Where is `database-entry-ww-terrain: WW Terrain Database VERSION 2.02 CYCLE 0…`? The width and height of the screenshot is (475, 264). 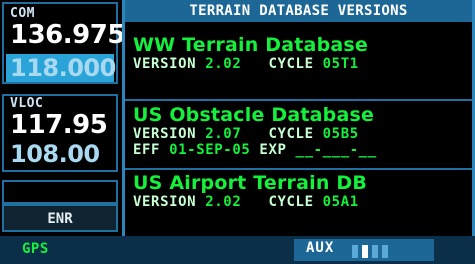 database-entry-ww-terrain: WW Terrain Database VERSION 2.02 CYCLE 0… is located at coordinates (299, 53).